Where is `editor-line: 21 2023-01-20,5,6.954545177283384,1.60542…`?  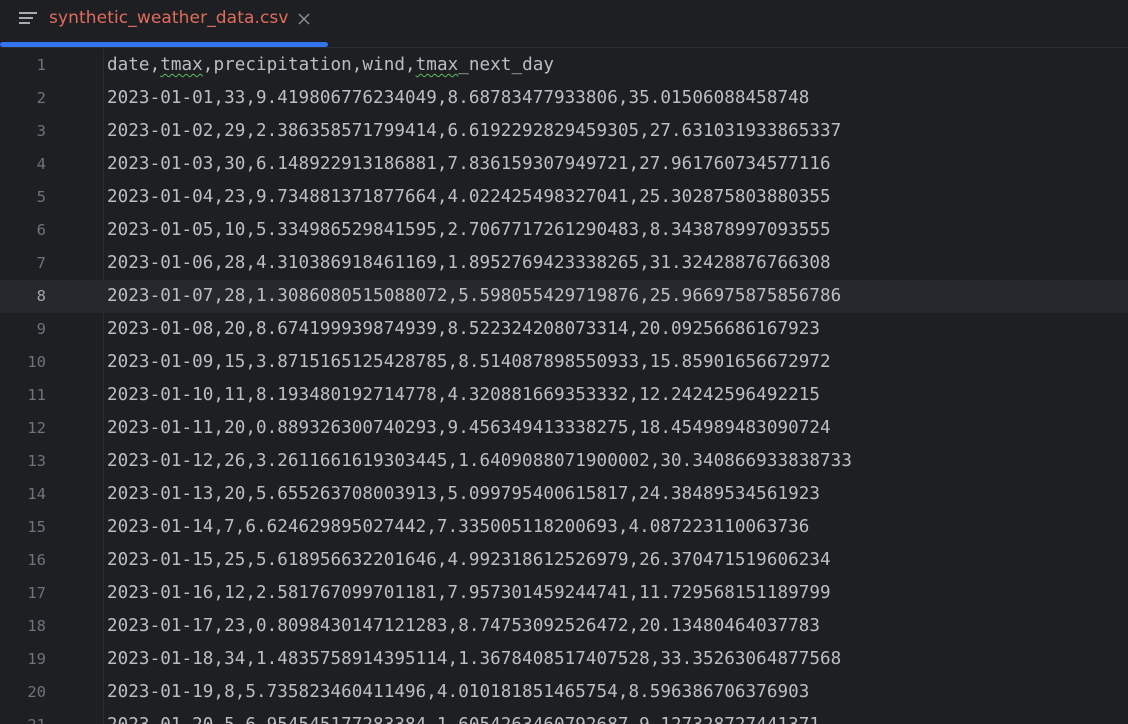
editor-line: 21 2023-01-20,5,6.954545177283384,1.60542… is located at coordinates (564, 716).